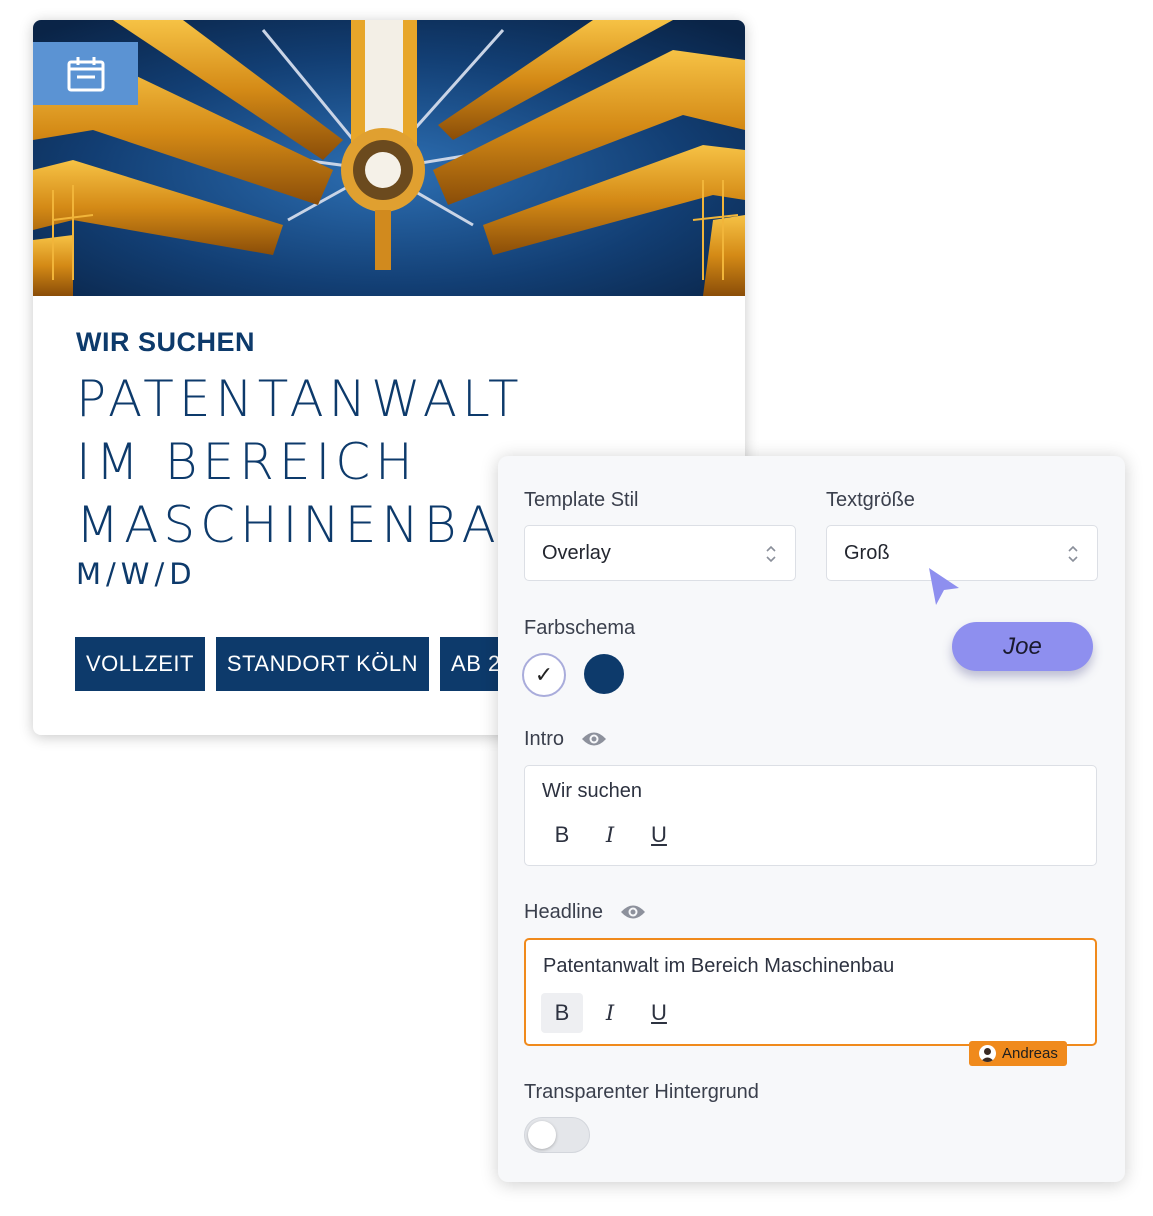 This screenshot has height=1216, width=1153. What do you see at coordinates (165, 342) in the screenshot?
I see `ad-intro-text: WIR SUCHEN` at bounding box center [165, 342].